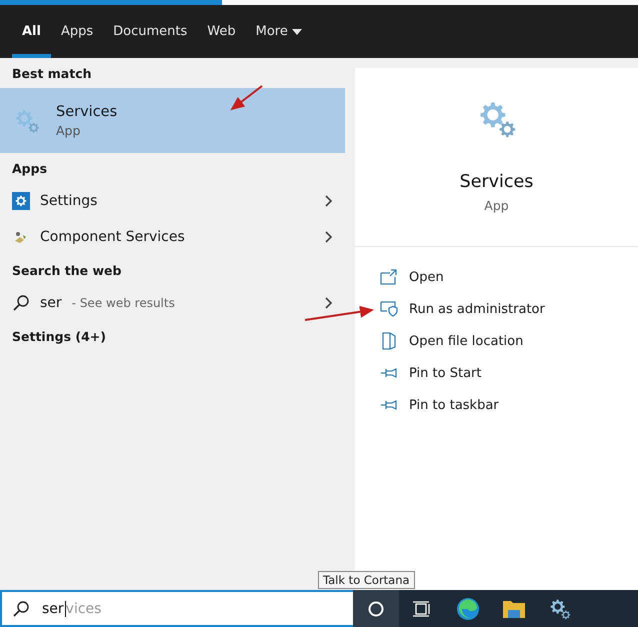  What do you see at coordinates (52, 74) in the screenshot?
I see `section-heading: Best match` at bounding box center [52, 74].